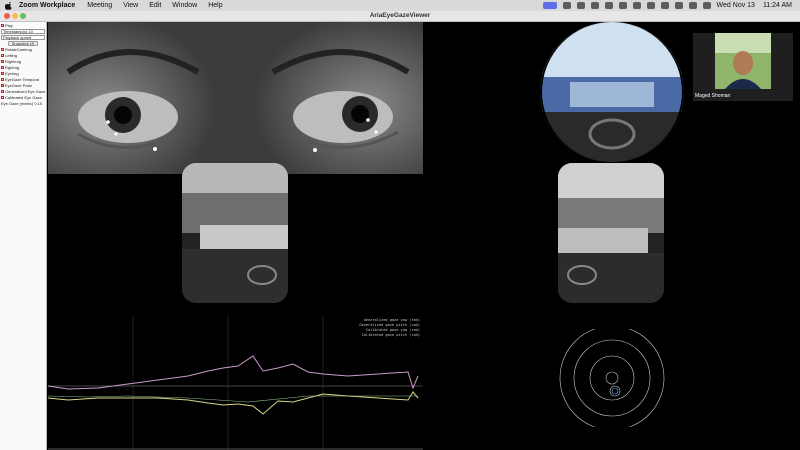  I want to click on sidebar-item-right: RightImg, so click(11, 61).